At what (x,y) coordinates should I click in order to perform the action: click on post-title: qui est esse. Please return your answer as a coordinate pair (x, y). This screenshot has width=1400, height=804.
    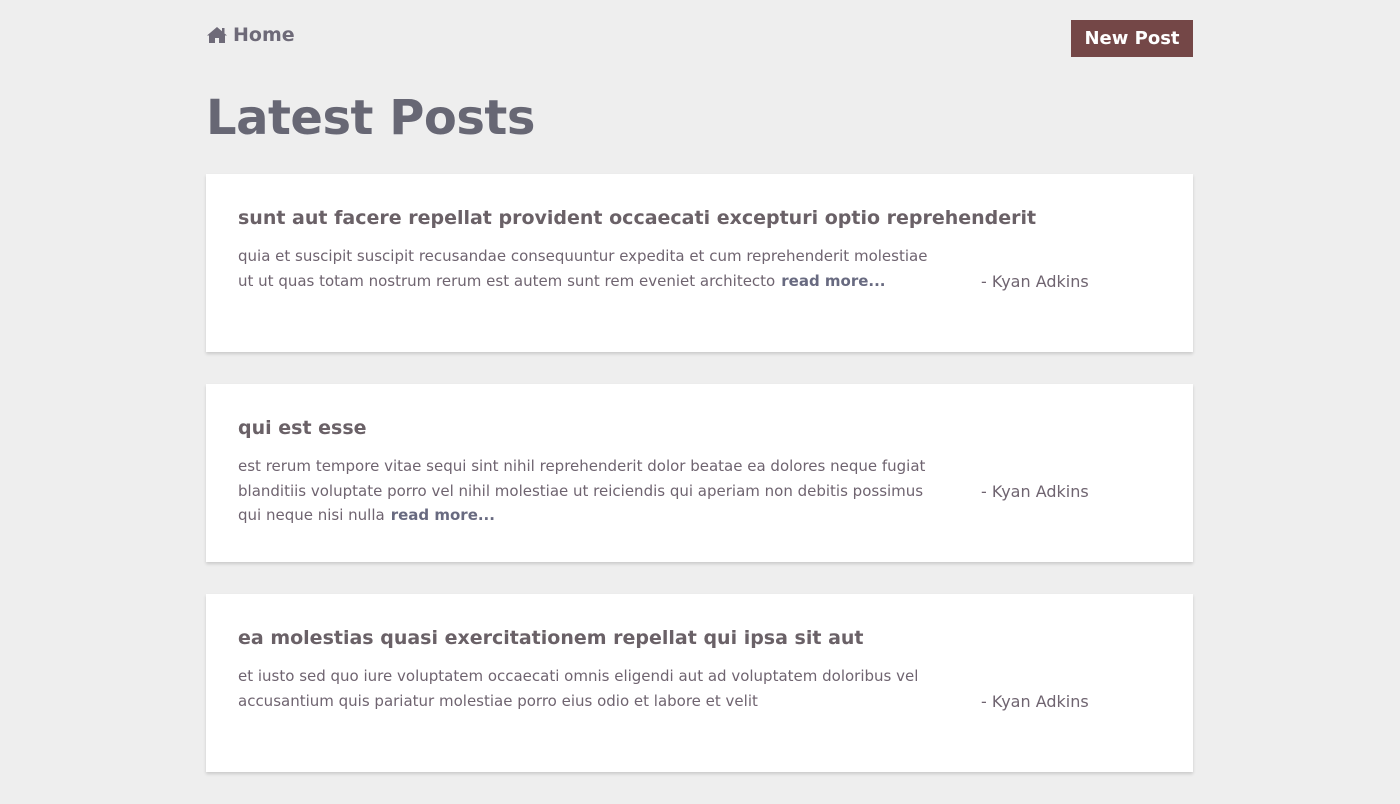
    Looking at the image, I should click on (699, 428).